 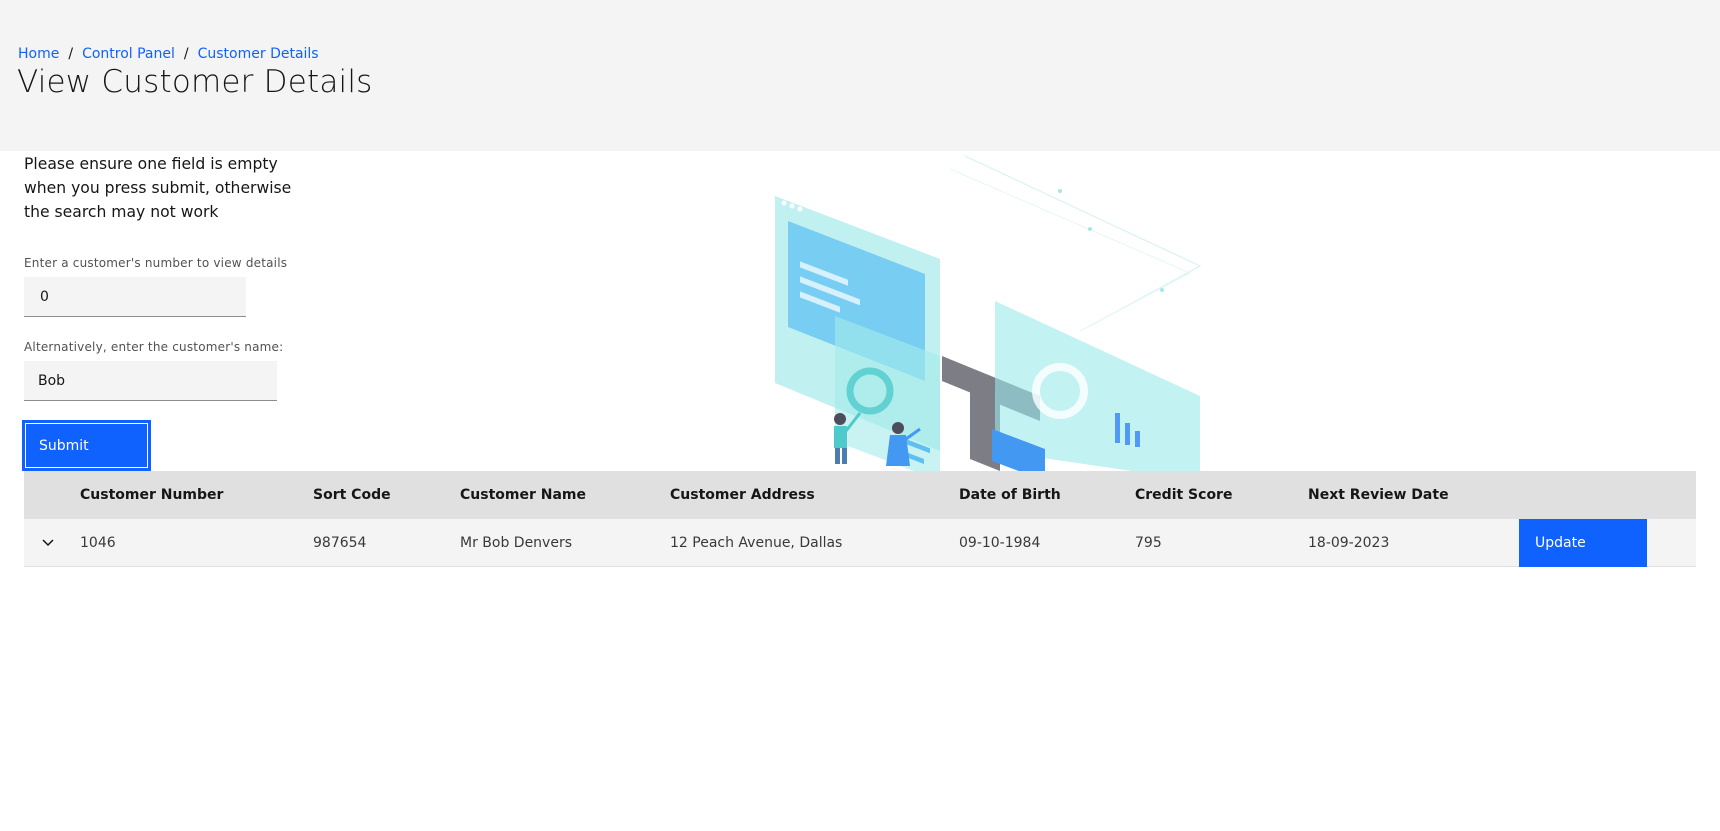 What do you see at coordinates (352, 495) in the screenshot?
I see `header-sort-code: Sort Code` at bounding box center [352, 495].